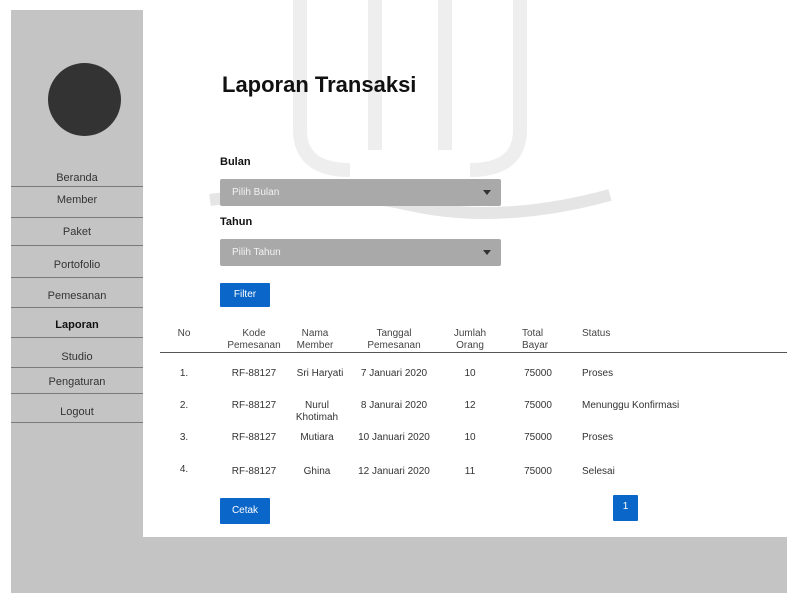 The width and height of the screenshot is (787, 593). What do you see at coordinates (596, 333) in the screenshot?
I see `col-header-status: Status` at bounding box center [596, 333].